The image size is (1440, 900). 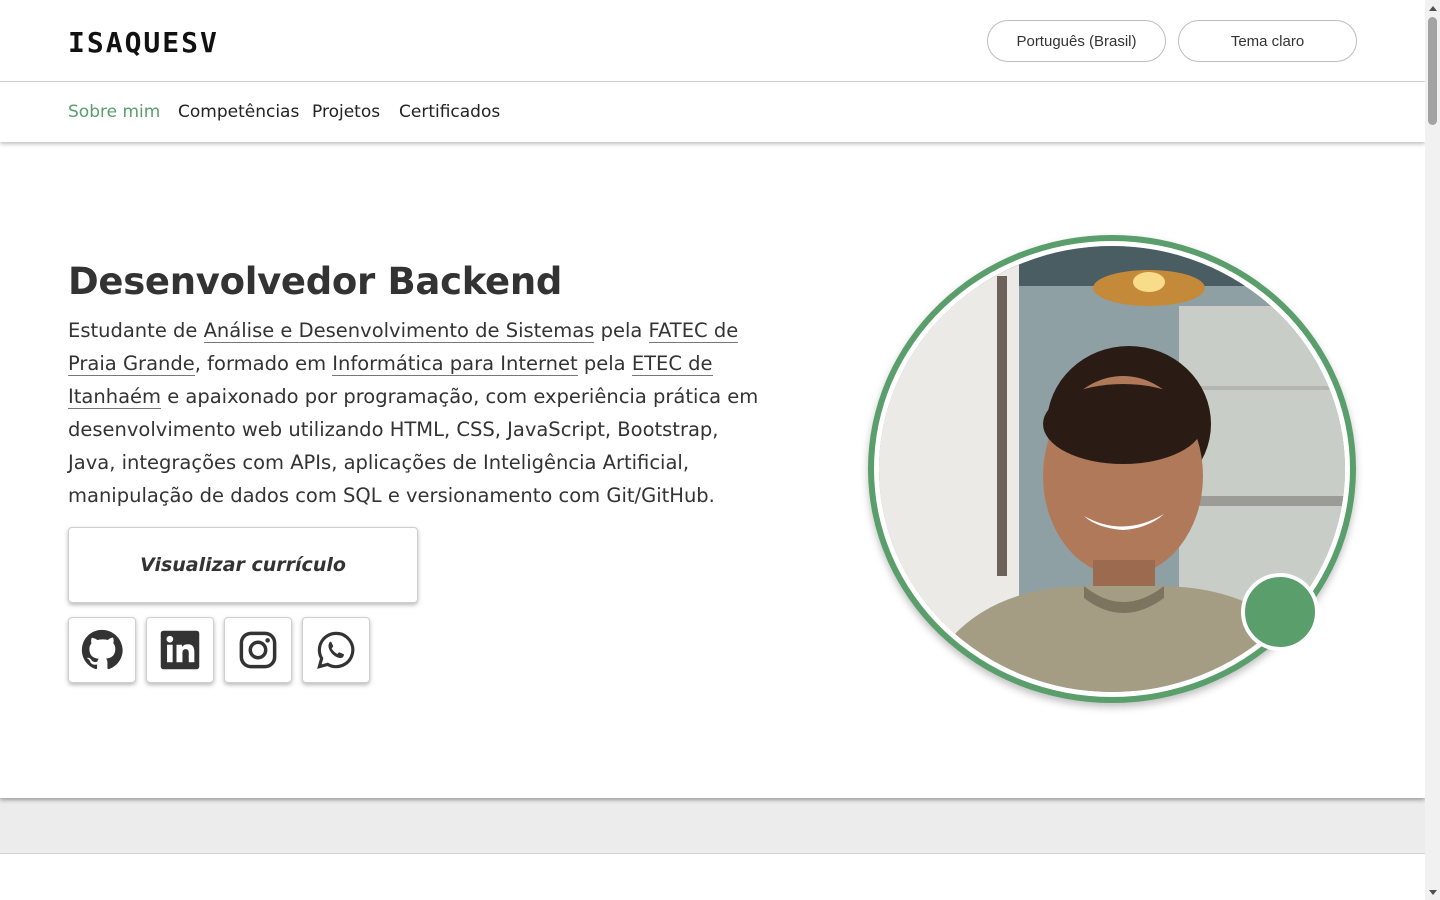 I want to click on theme-toggle-button: Tema claro, so click(x=1267, y=41).